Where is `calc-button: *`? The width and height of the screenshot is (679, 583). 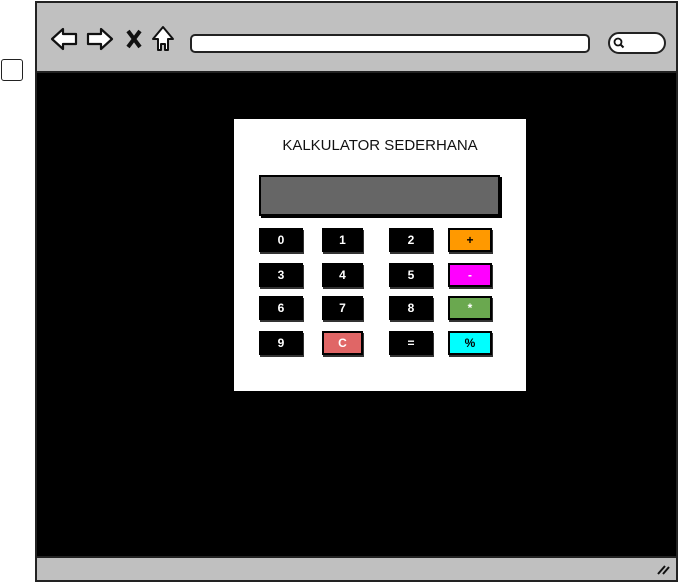 calc-button: * is located at coordinates (470, 308).